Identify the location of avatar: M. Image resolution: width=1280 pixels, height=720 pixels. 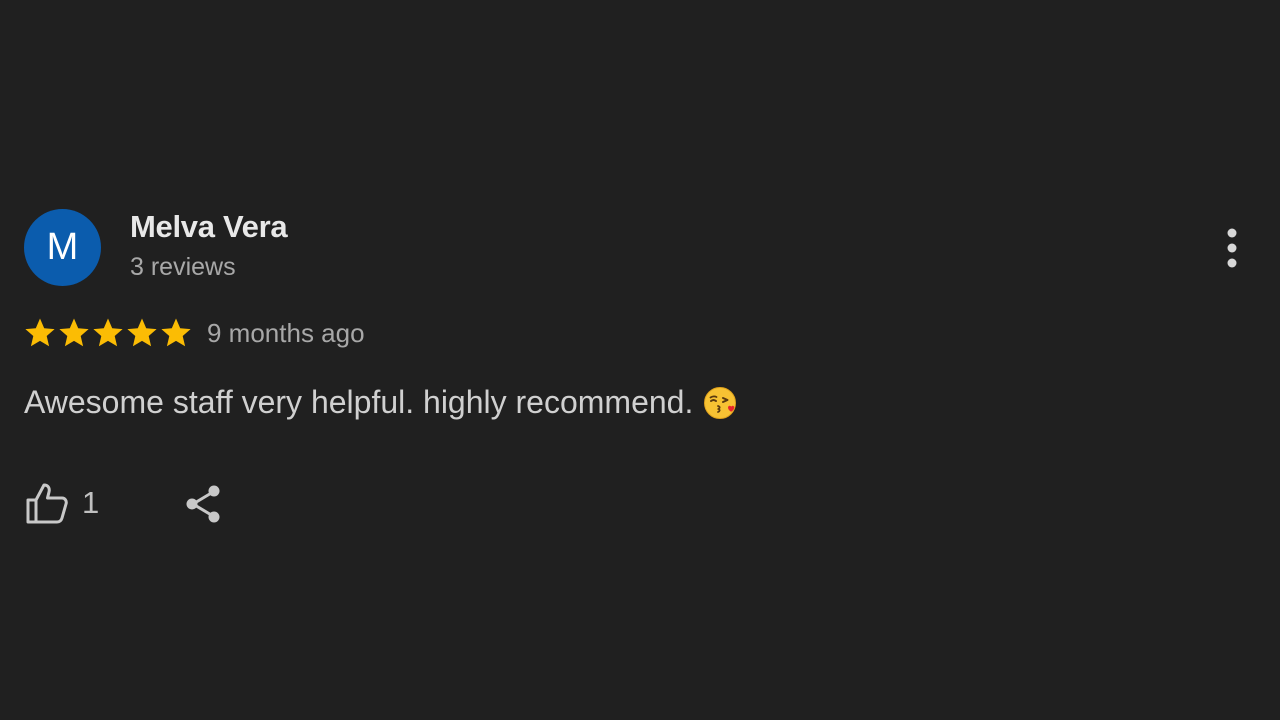
(62, 247).